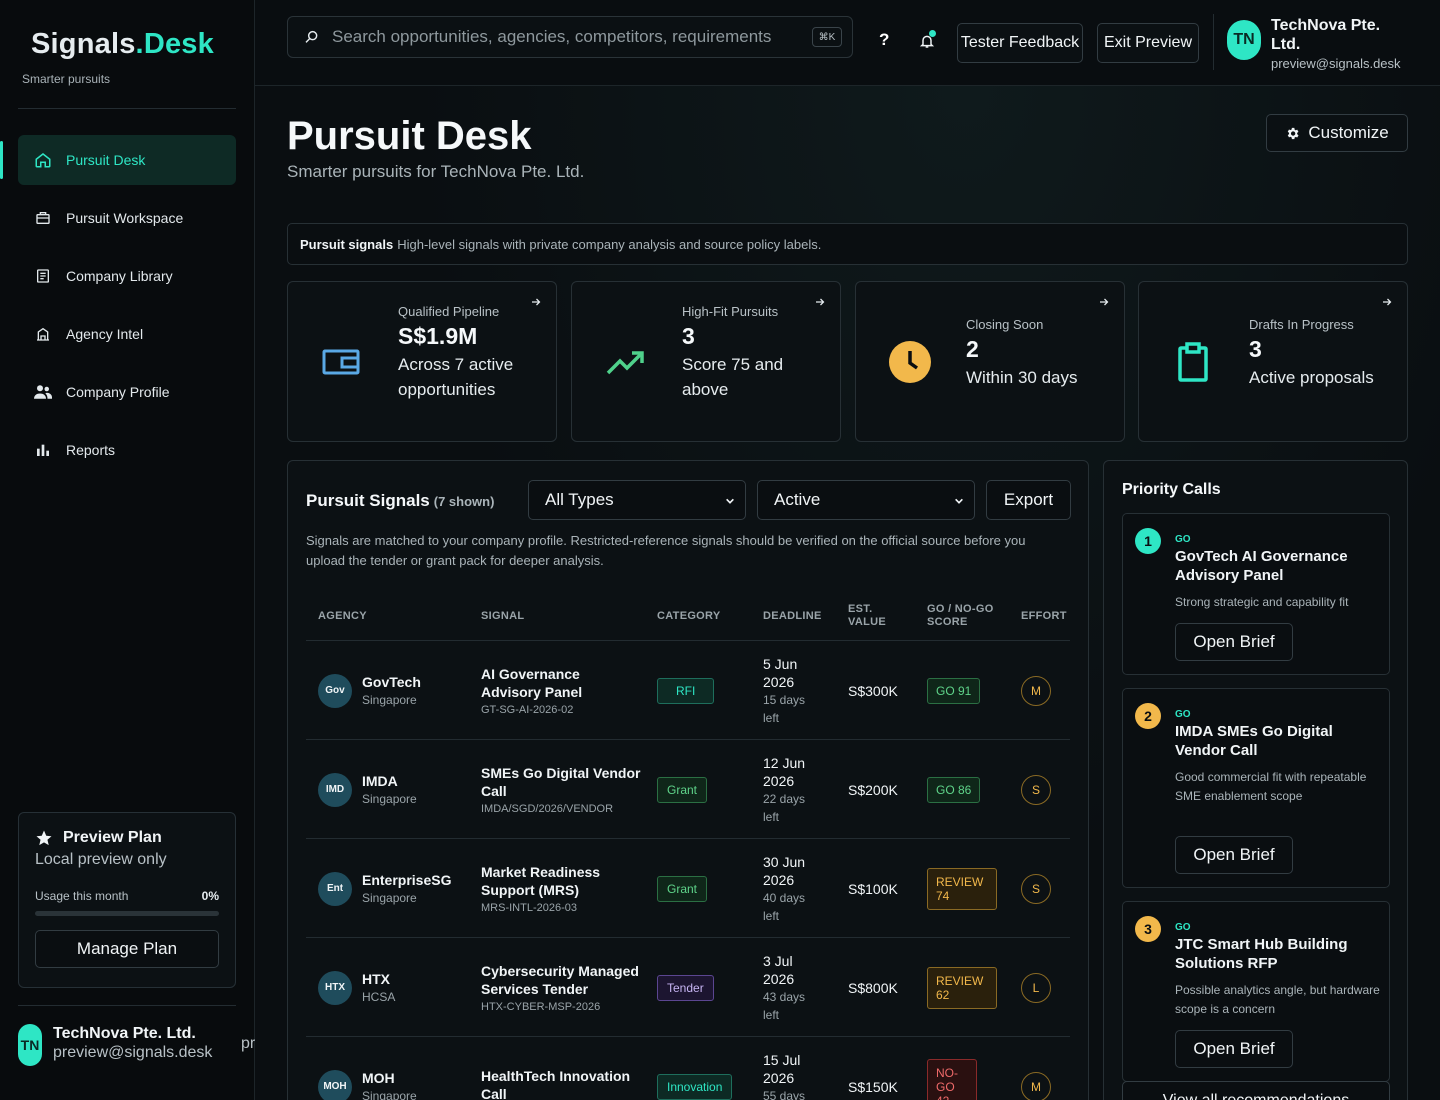  I want to click on usage-value: 0%, so click(210, 896).